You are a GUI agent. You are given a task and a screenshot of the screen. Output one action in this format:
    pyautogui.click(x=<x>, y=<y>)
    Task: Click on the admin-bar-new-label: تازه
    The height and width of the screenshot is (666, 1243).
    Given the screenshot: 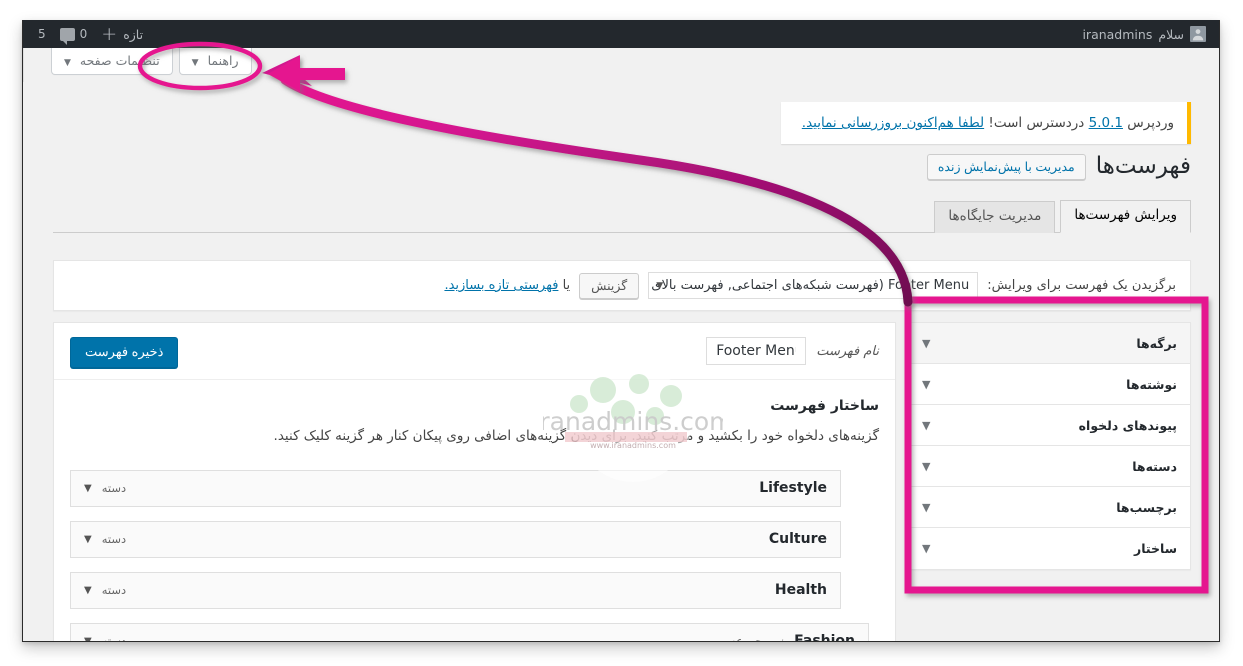 What is the action you would take?
    pyautogui.click(x=133, y=34)
    